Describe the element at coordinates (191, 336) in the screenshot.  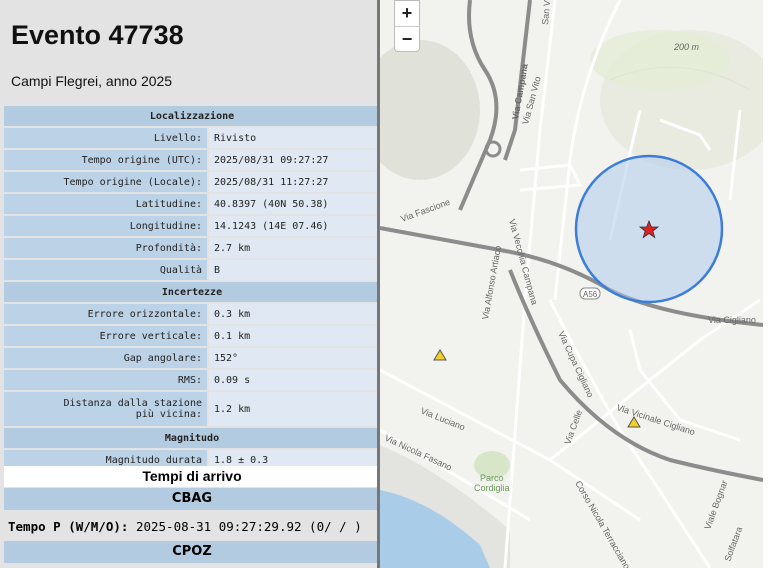
I see `table-row: Errore verticale: 0.1 km` at that location.